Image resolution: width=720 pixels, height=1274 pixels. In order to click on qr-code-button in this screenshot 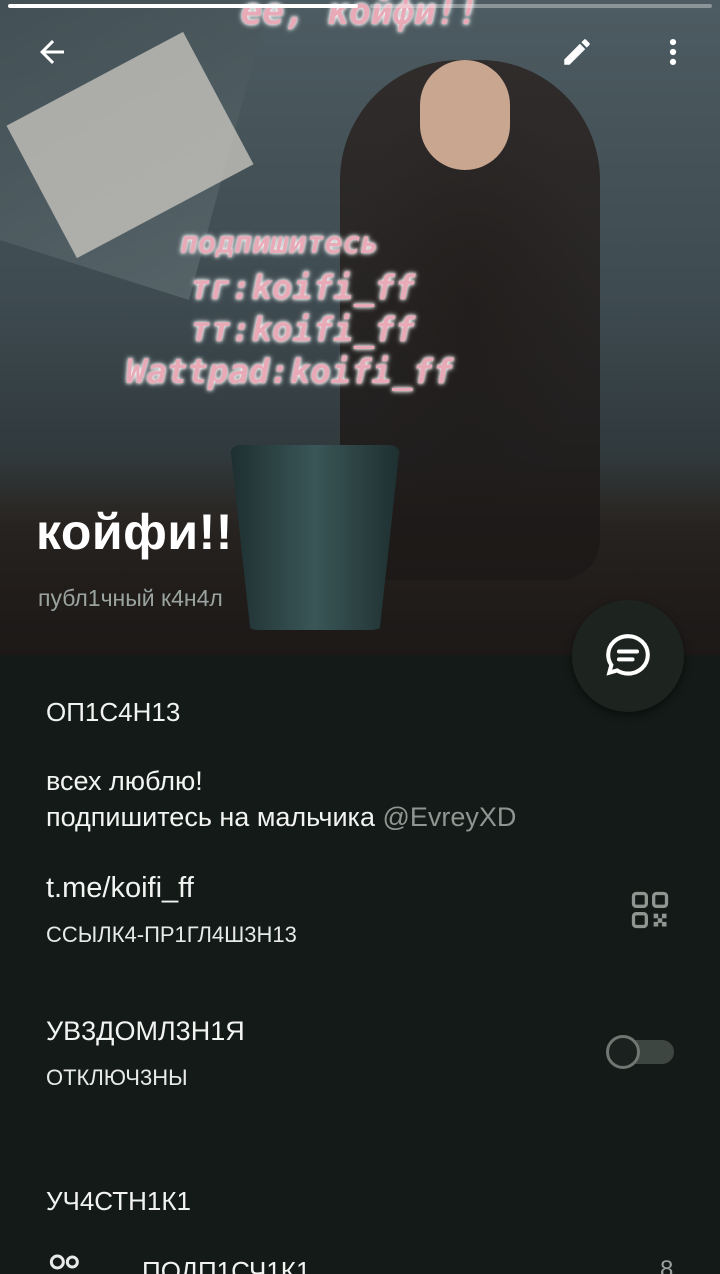, I will do `click(650, 910)`.